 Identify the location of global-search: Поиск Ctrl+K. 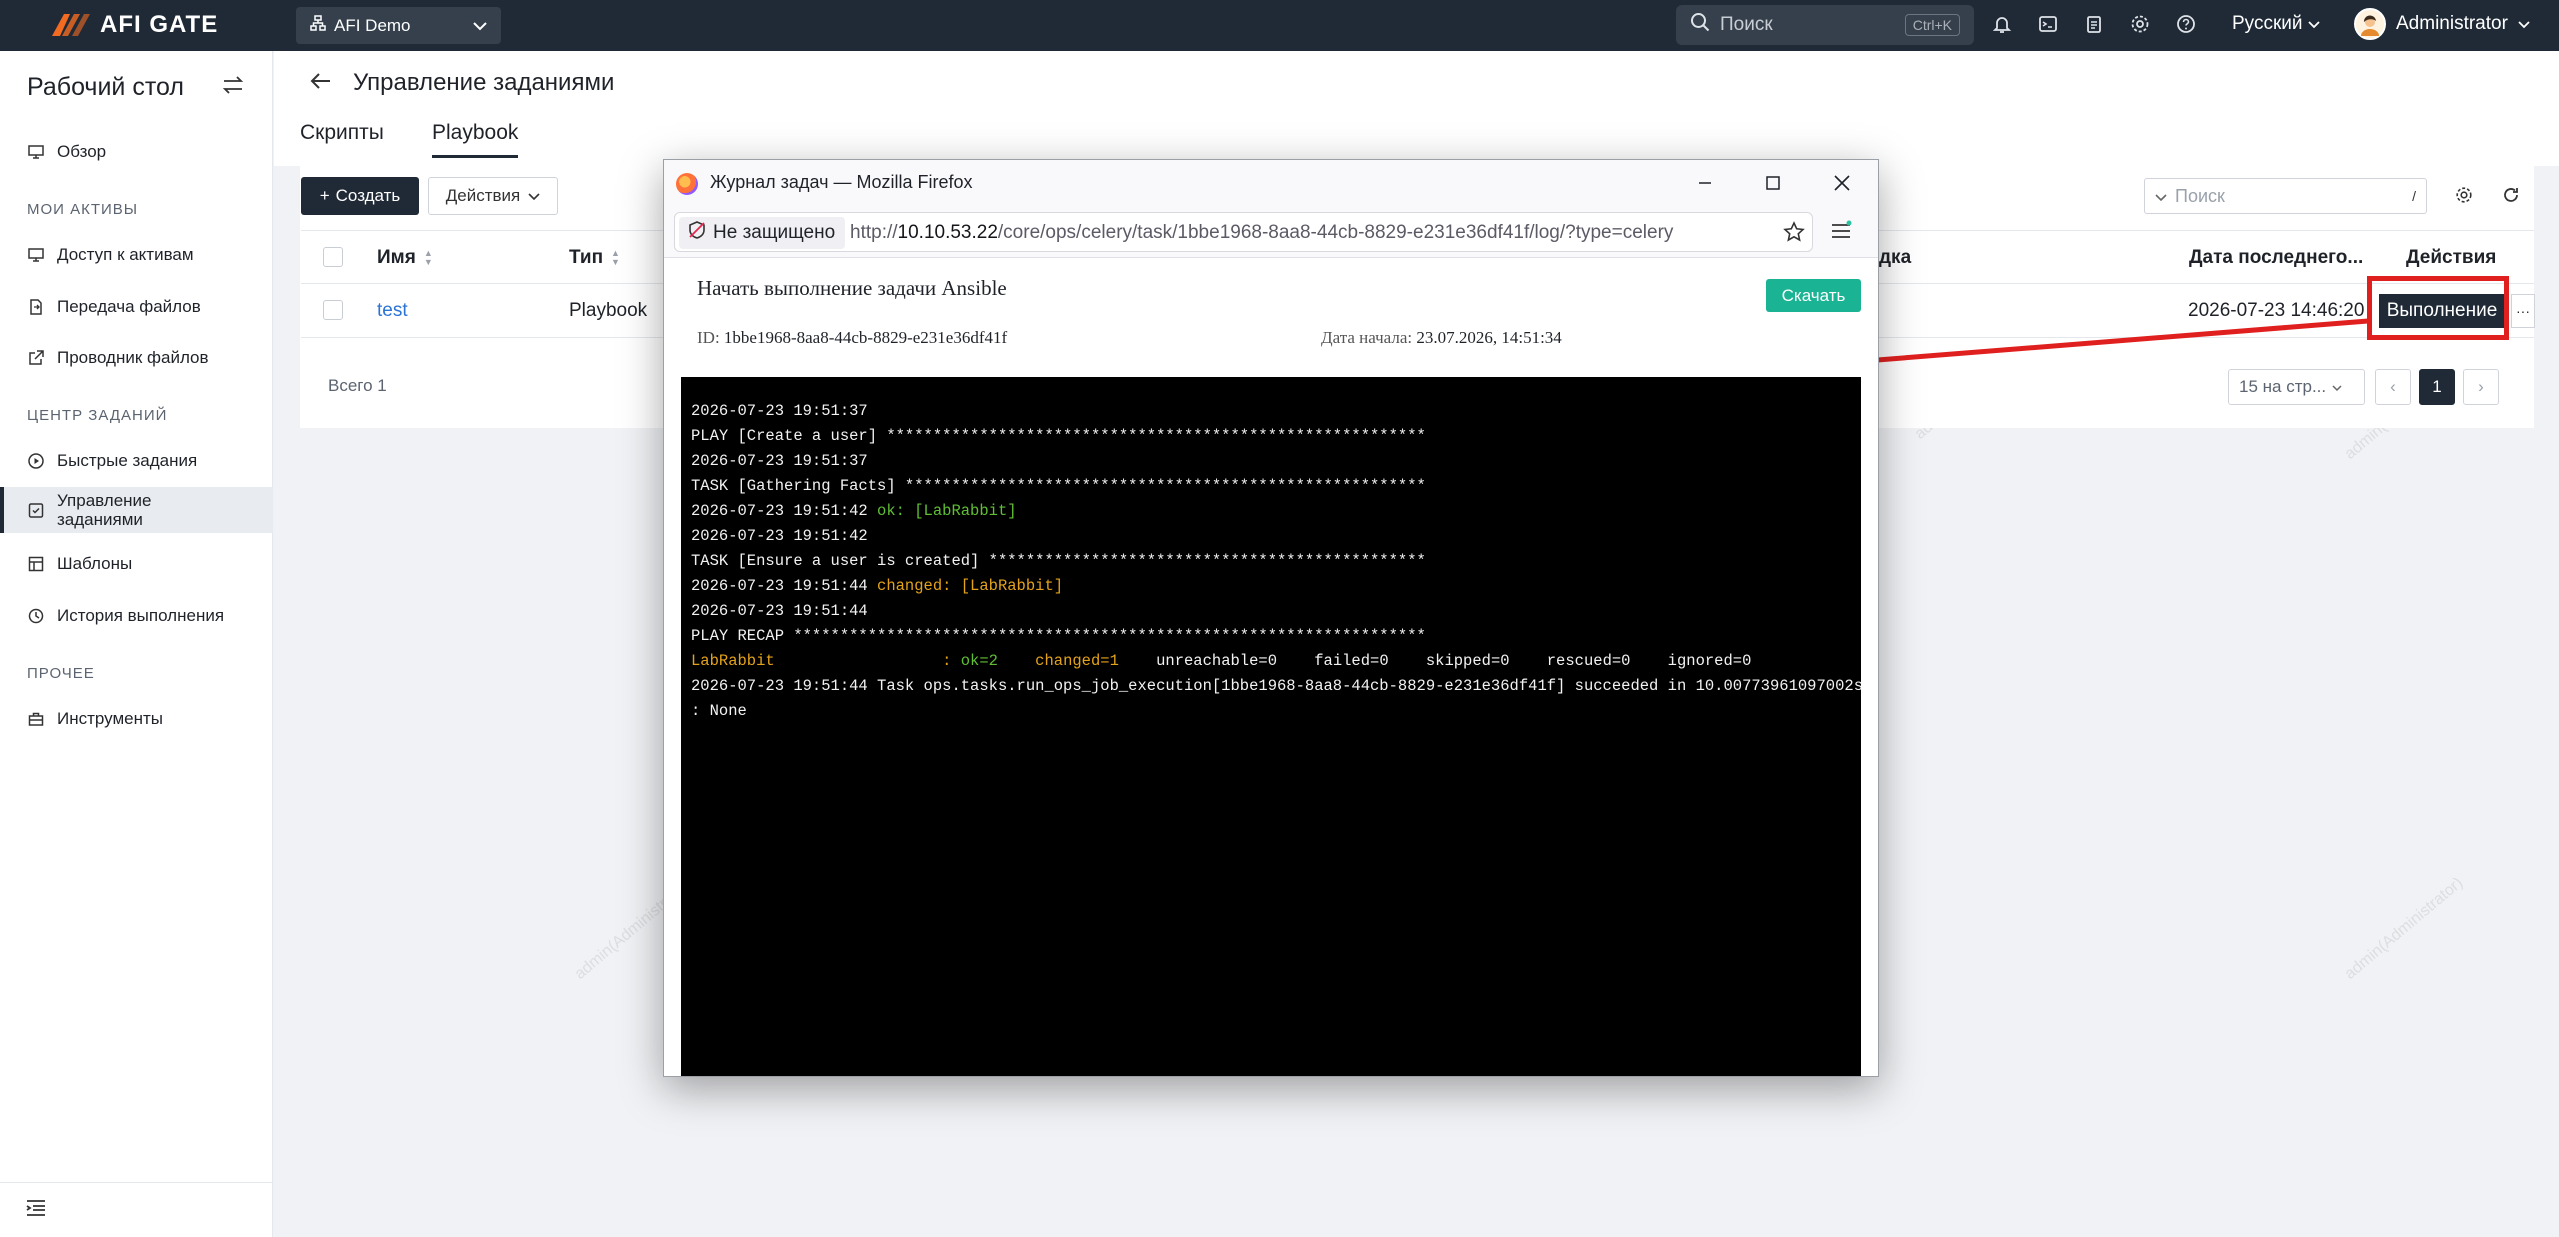
(1825, 25).